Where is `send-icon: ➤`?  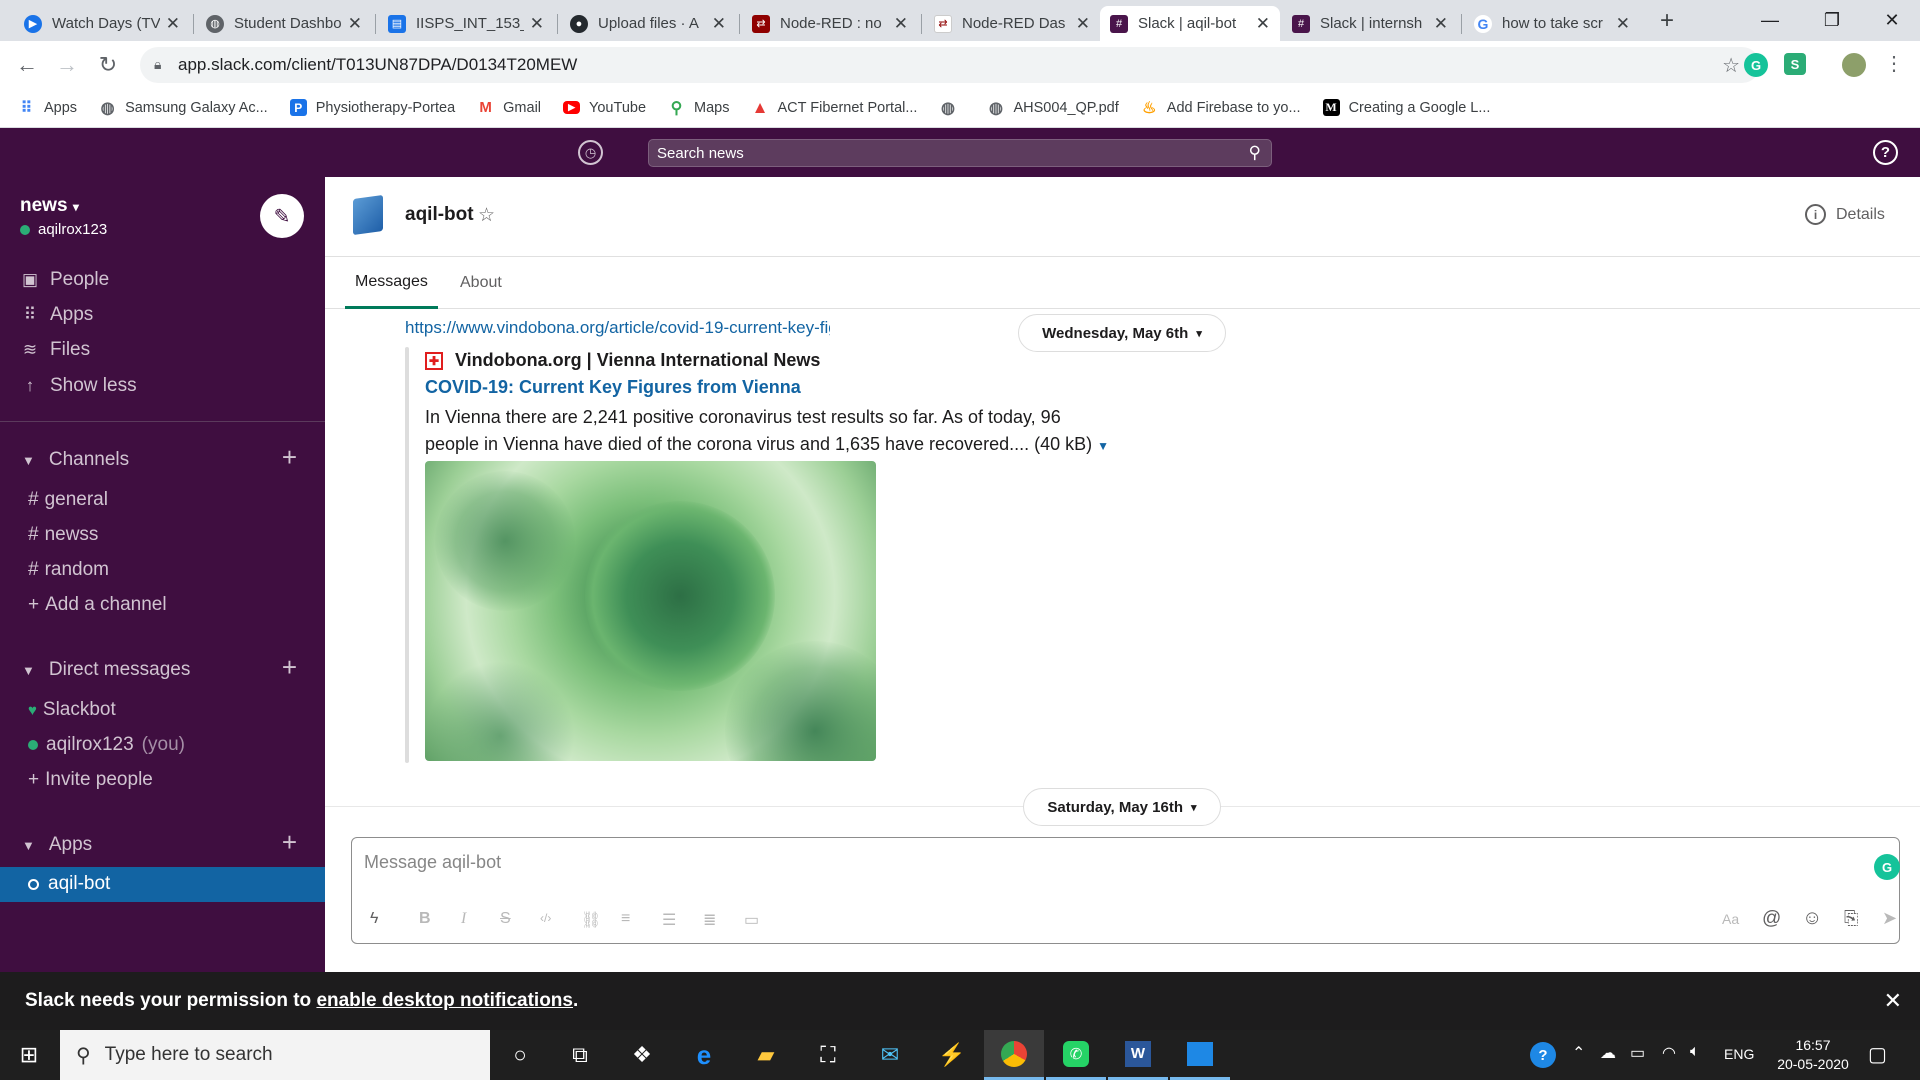 send-icon: ➤ is located at coordinates (1889, 918).